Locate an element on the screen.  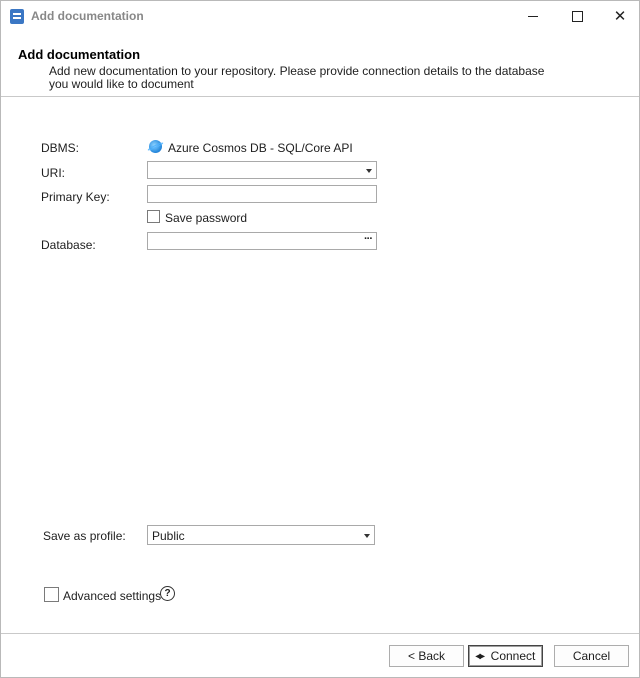
cancel-button: Cancel is located at coordinates (591, 656).